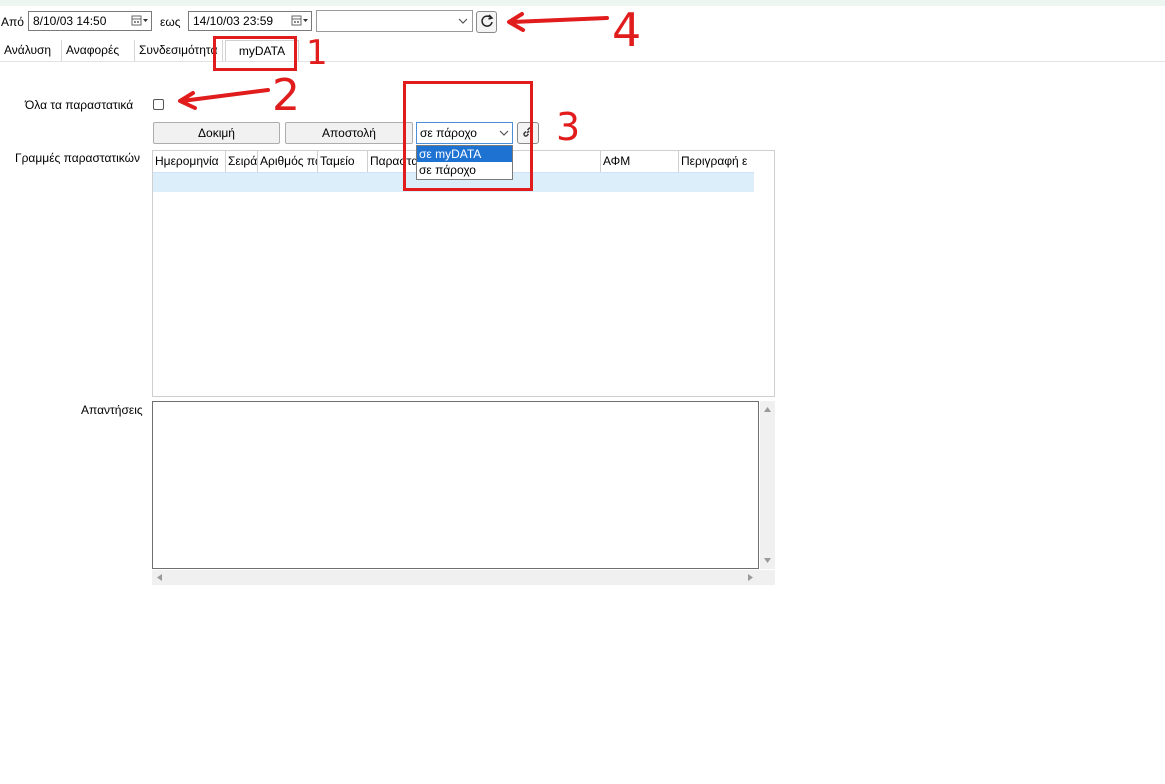  What do you see at coordinates (568, 127) in the screenshot?
I see `annotation-number-3: 3` at bounding box center [568, 127].